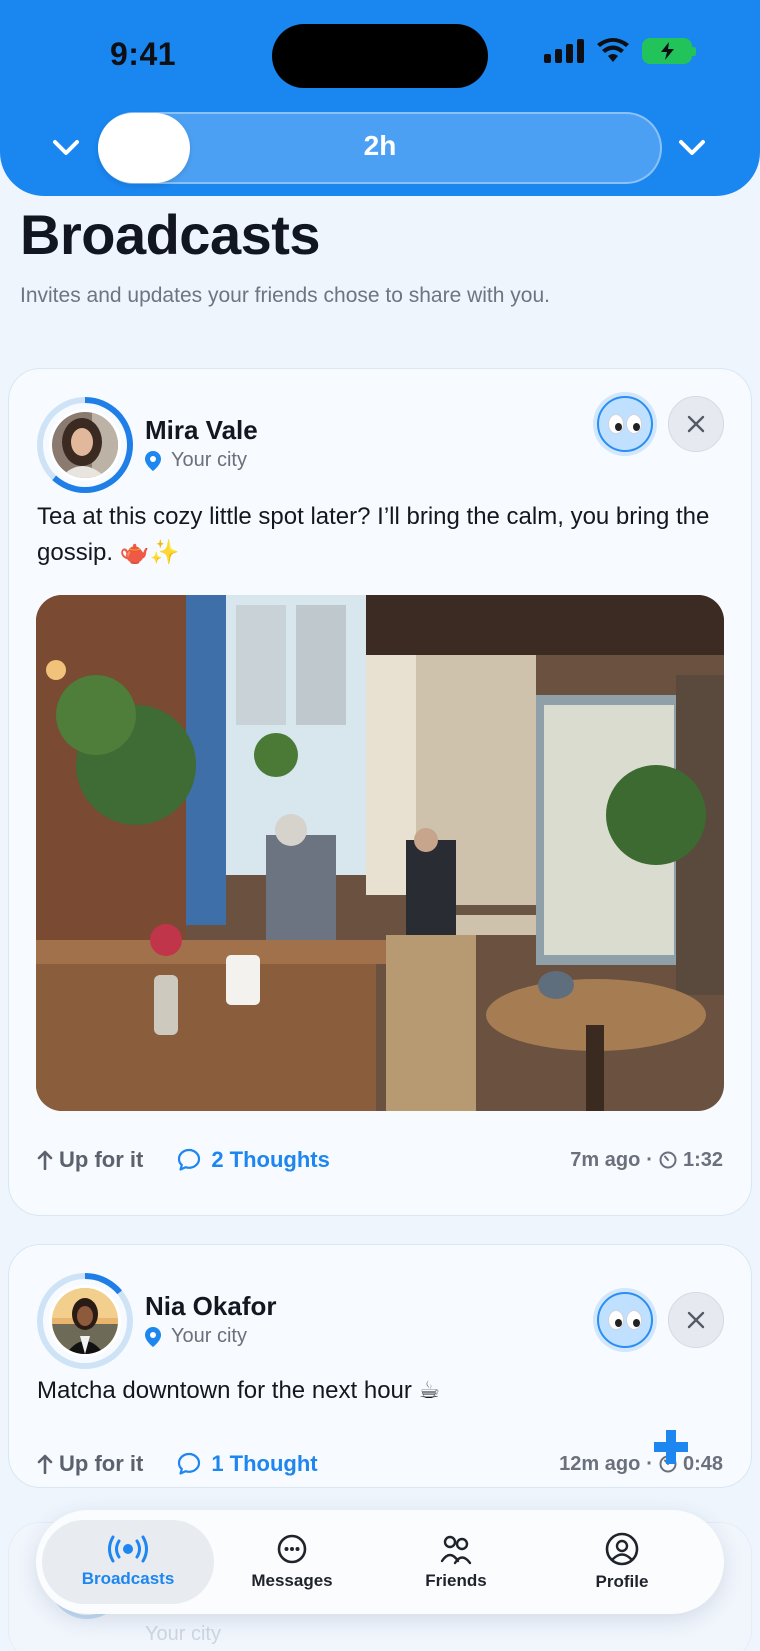 The image size is (760, 1651). What do you see at coordinates (613, 50) in the screenshot?
I see `wifi-icon` at bounding box center [613, 50].